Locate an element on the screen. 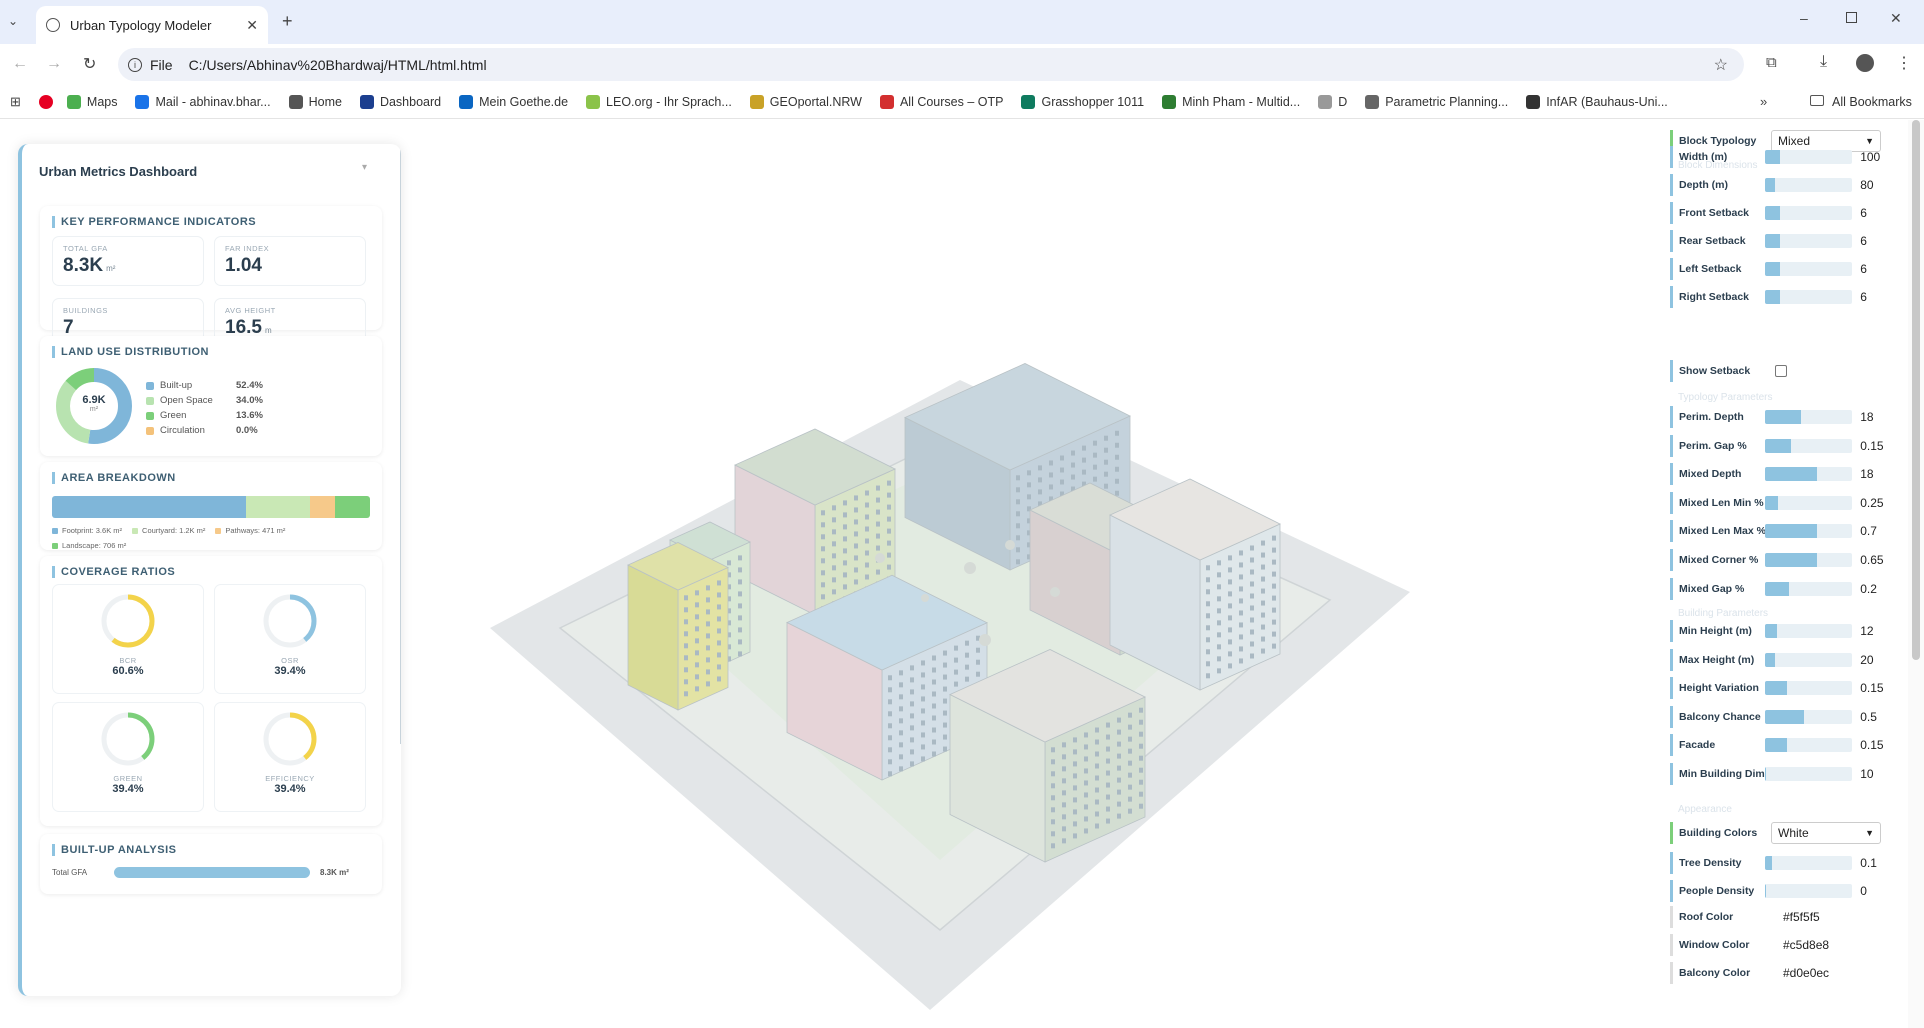 The height and width of the screenshot is (1028, 1924). slider-label: Height Variation is located at coordinates (1719, 688).